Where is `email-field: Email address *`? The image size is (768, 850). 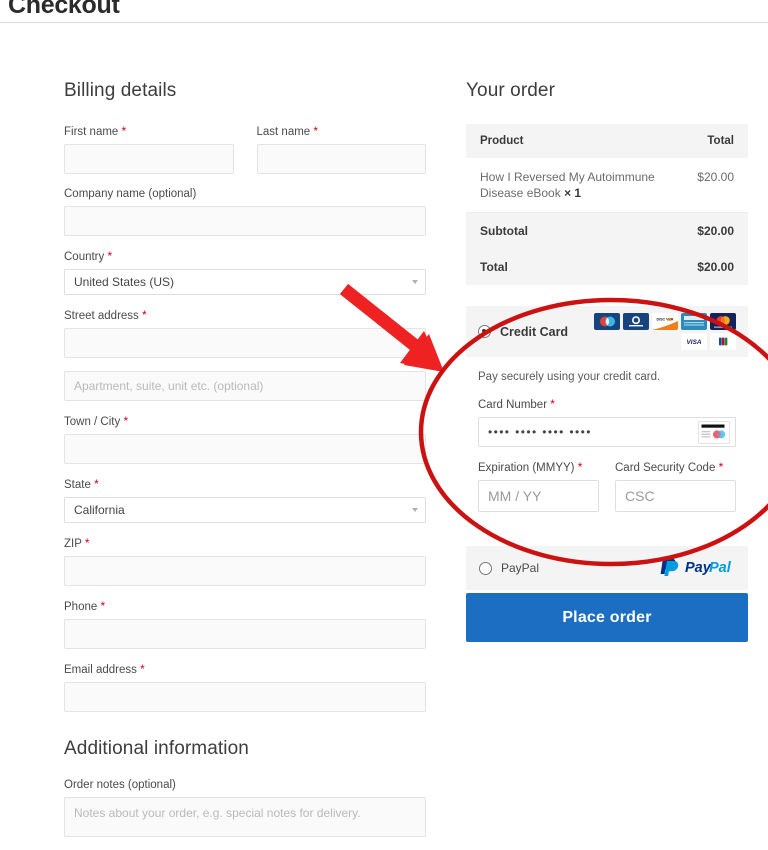
email-field: Email address * is located at coordinates (245, 687).